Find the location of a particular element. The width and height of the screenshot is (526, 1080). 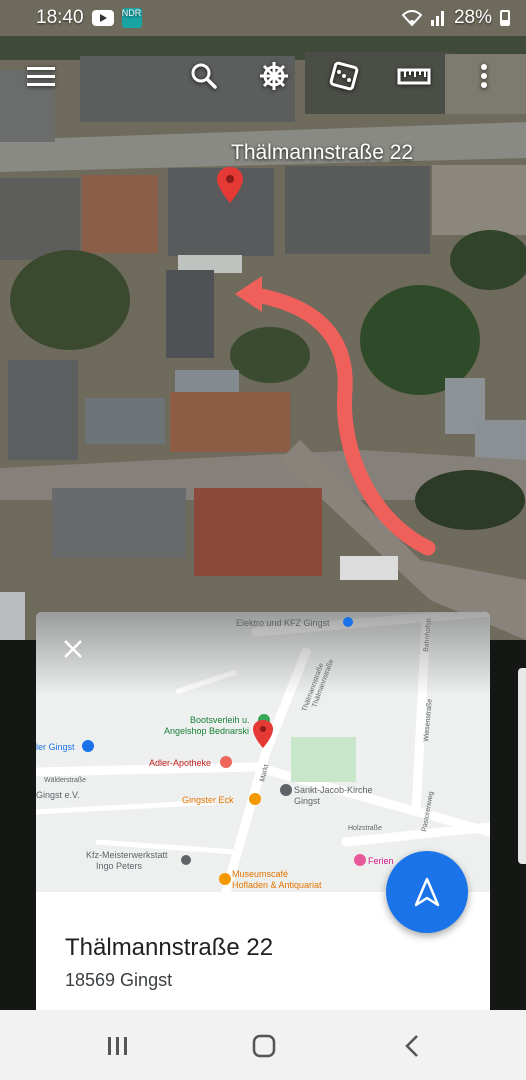

info-marker-icon is located at coordinates (88, 746).